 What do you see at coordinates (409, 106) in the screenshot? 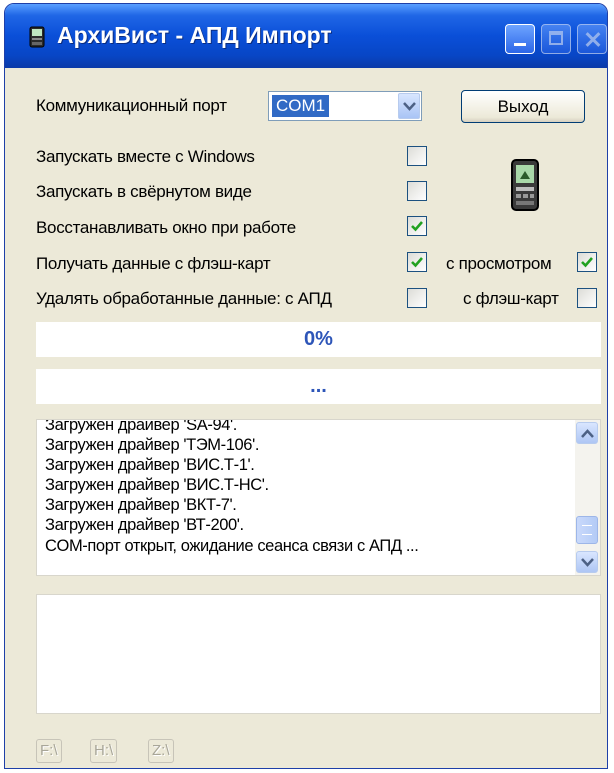
I see `chevron-down-icon` at bounding box center [409, 106].